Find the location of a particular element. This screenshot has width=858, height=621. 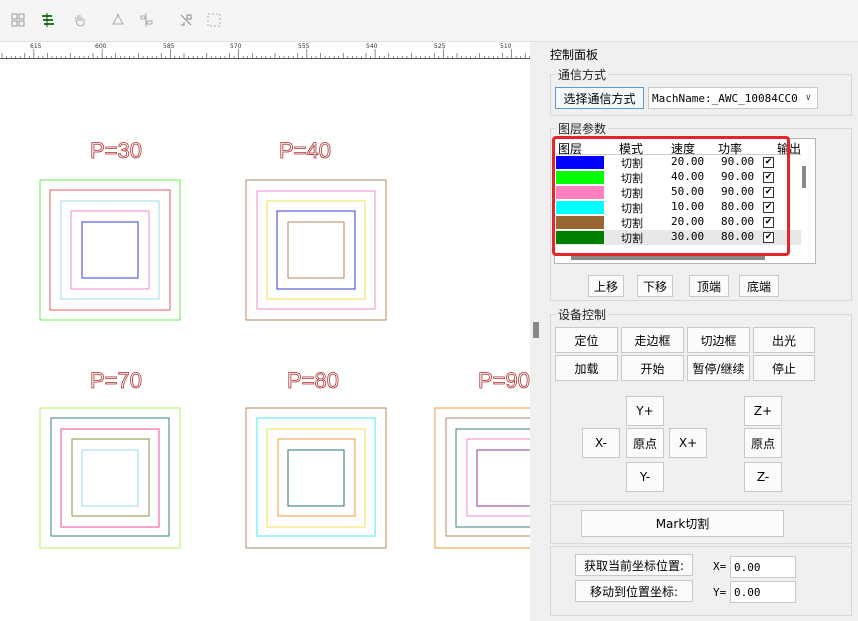

cut-frame-button: 切边框 is located at coordinates (718, 340).